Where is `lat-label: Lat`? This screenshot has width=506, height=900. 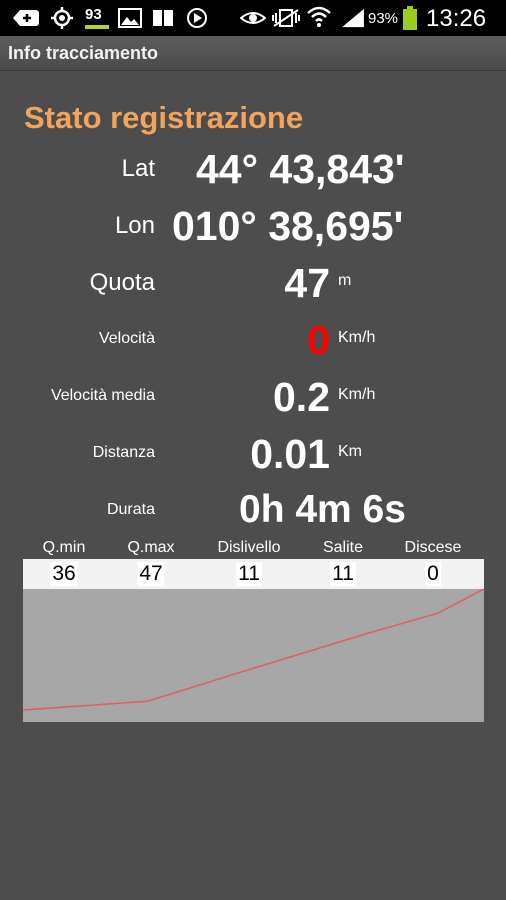
lat-label: Lat is located at coordinates (138, 168).